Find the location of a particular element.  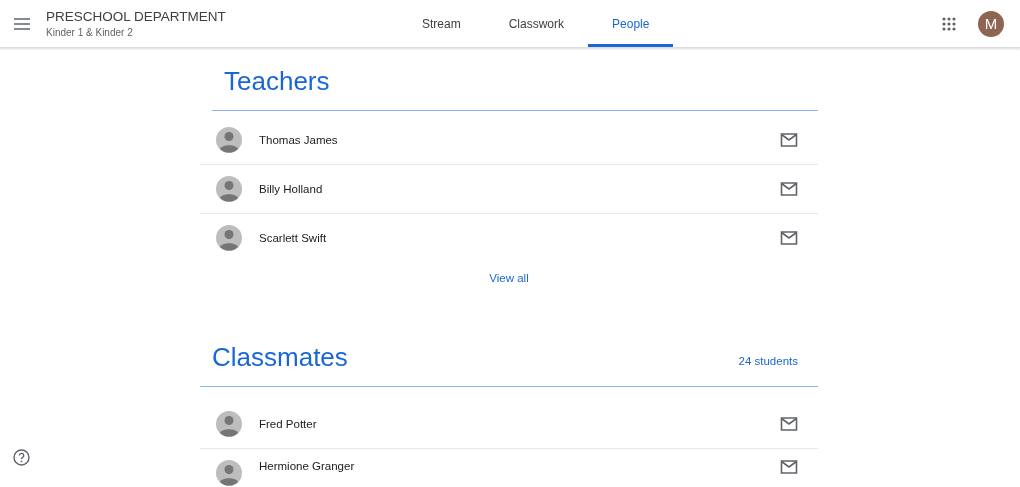

person-name: Scarlett Swift is located at coordinates (293, 238).